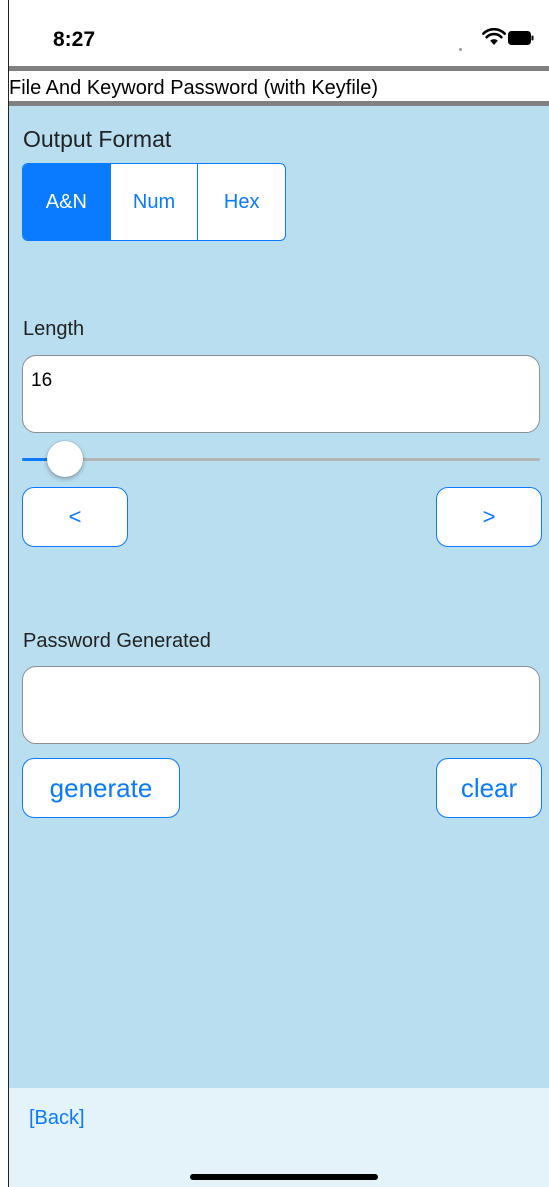 The width and height of the screenshot is (549, 1187). I want to click on length-slider-thumb, so click(65, 459).